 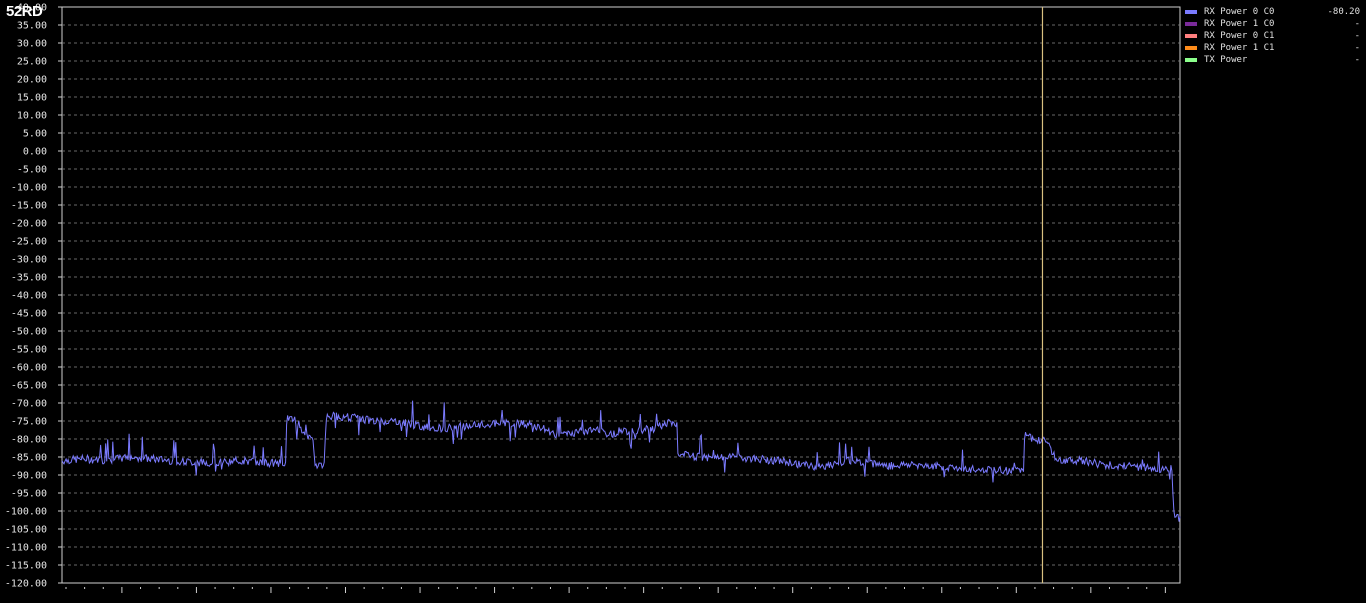 What do you see at coordinates (29, 404) in the screenshot?
I see `y-tick-label: -70.00` at bounding box center [29, 404].